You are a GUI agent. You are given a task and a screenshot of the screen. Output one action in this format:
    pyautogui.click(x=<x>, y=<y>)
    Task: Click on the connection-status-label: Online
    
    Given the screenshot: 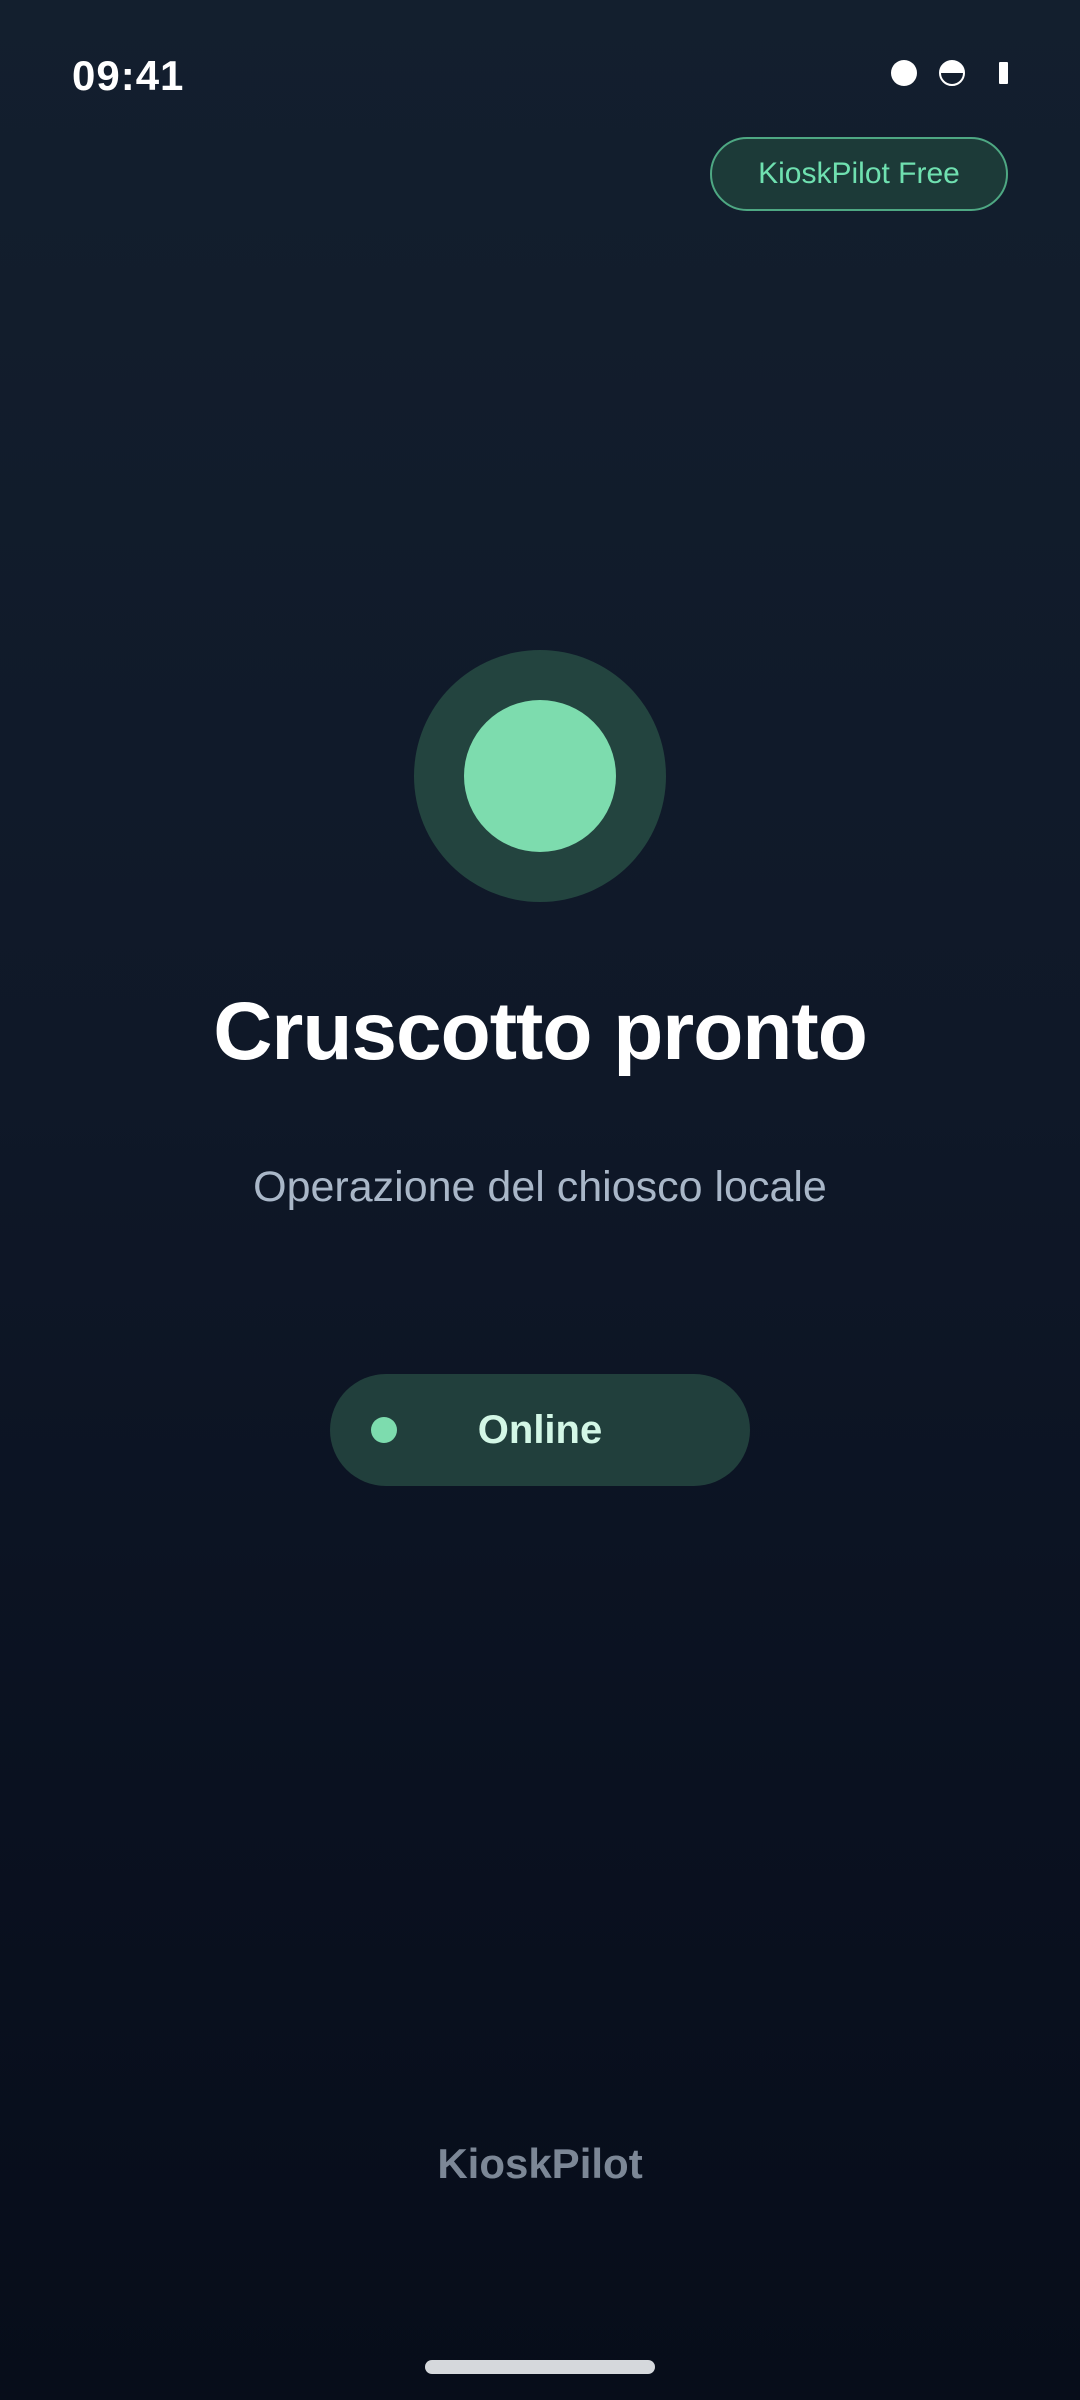 What is the action you would take?
    pyautogui.click(x=540, y=1430)
    